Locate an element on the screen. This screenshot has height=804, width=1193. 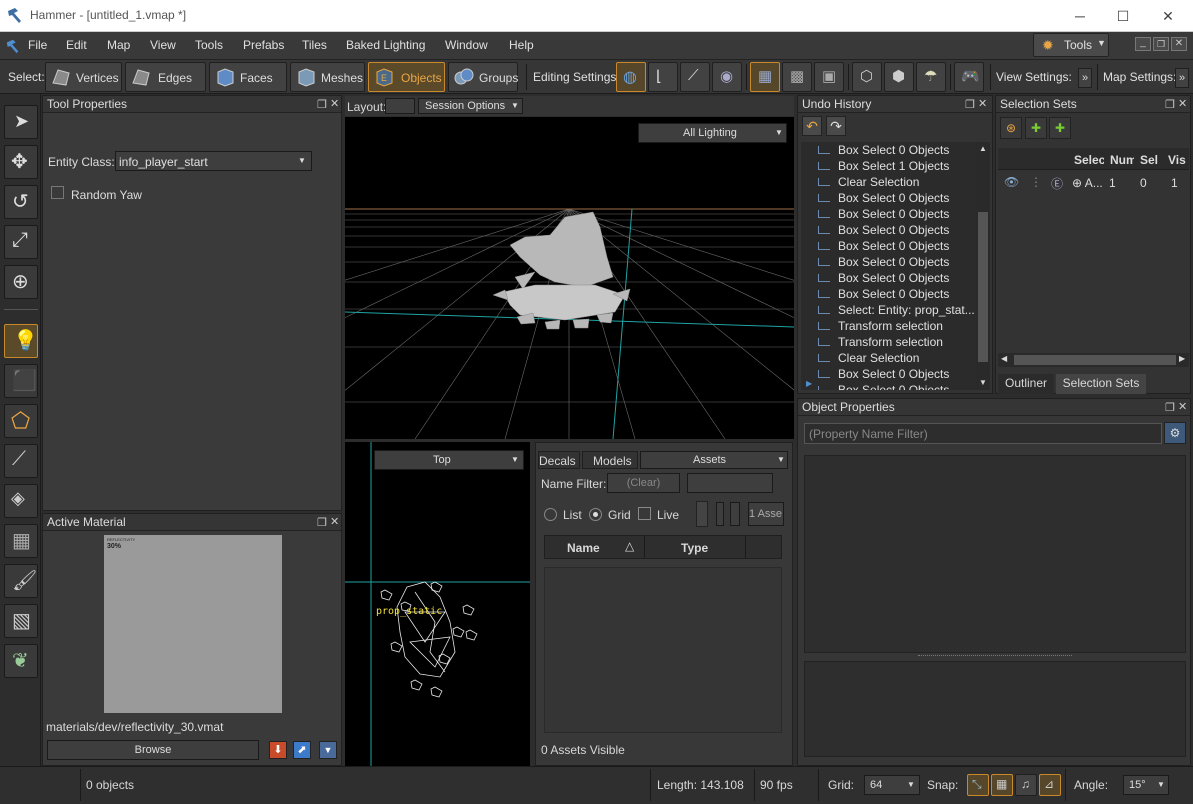
snap-vertex-button: ▦ is located at coordinates (1002, 785).